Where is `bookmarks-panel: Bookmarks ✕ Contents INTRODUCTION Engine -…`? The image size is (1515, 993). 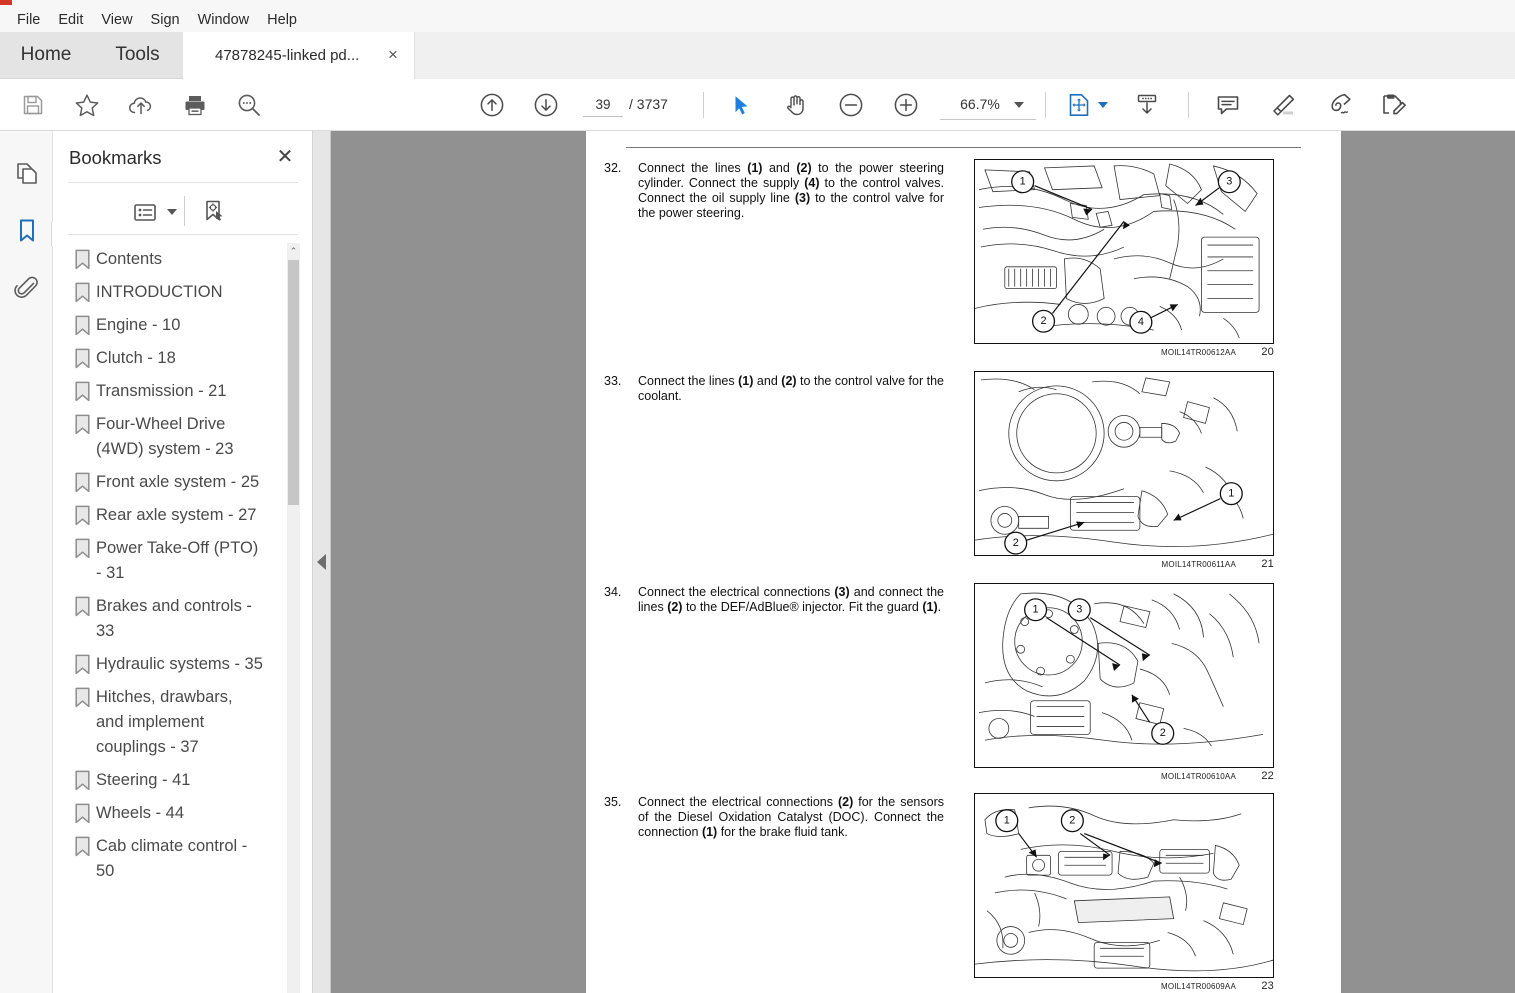
bookmarks-panel: Bookmarks ✕ Contents INTRODUCTION Engine -… is located at coordinates (183, 562).